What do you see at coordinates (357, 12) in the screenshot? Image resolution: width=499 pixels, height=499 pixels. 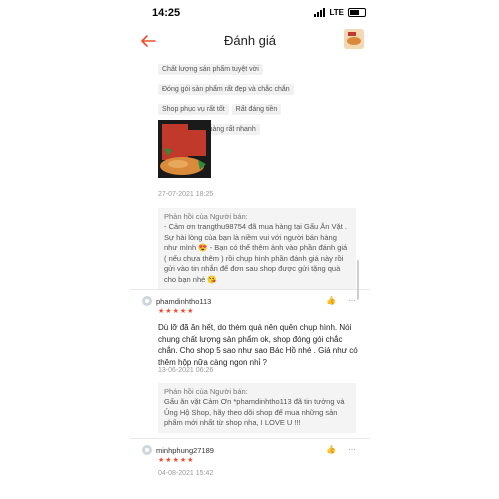 I see `battery-icon` at bounding box center [357, 12].